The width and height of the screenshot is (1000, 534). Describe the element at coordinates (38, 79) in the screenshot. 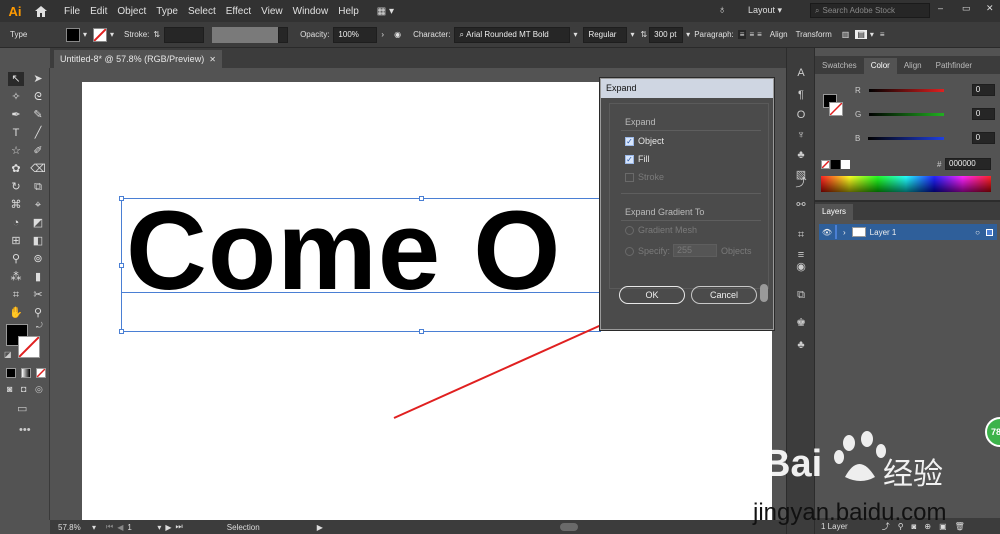

I see `direct-selection-tool-icon: ➤` at that location.